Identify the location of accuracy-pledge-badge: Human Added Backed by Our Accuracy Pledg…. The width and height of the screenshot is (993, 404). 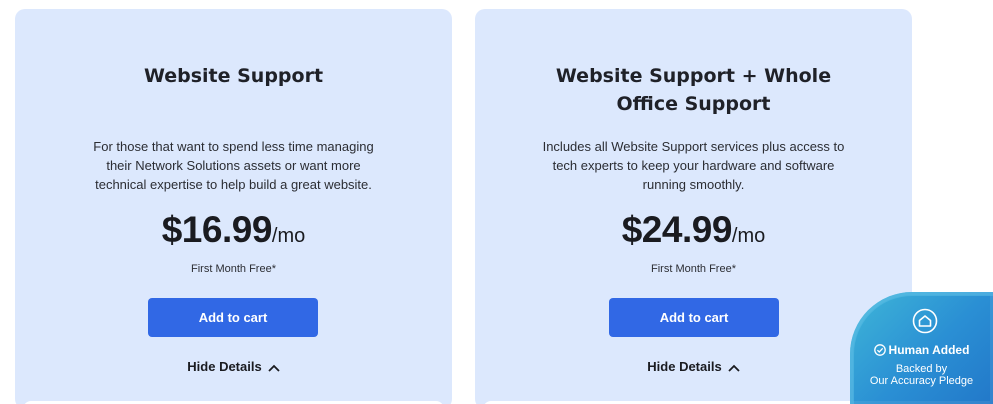
(921, 348).